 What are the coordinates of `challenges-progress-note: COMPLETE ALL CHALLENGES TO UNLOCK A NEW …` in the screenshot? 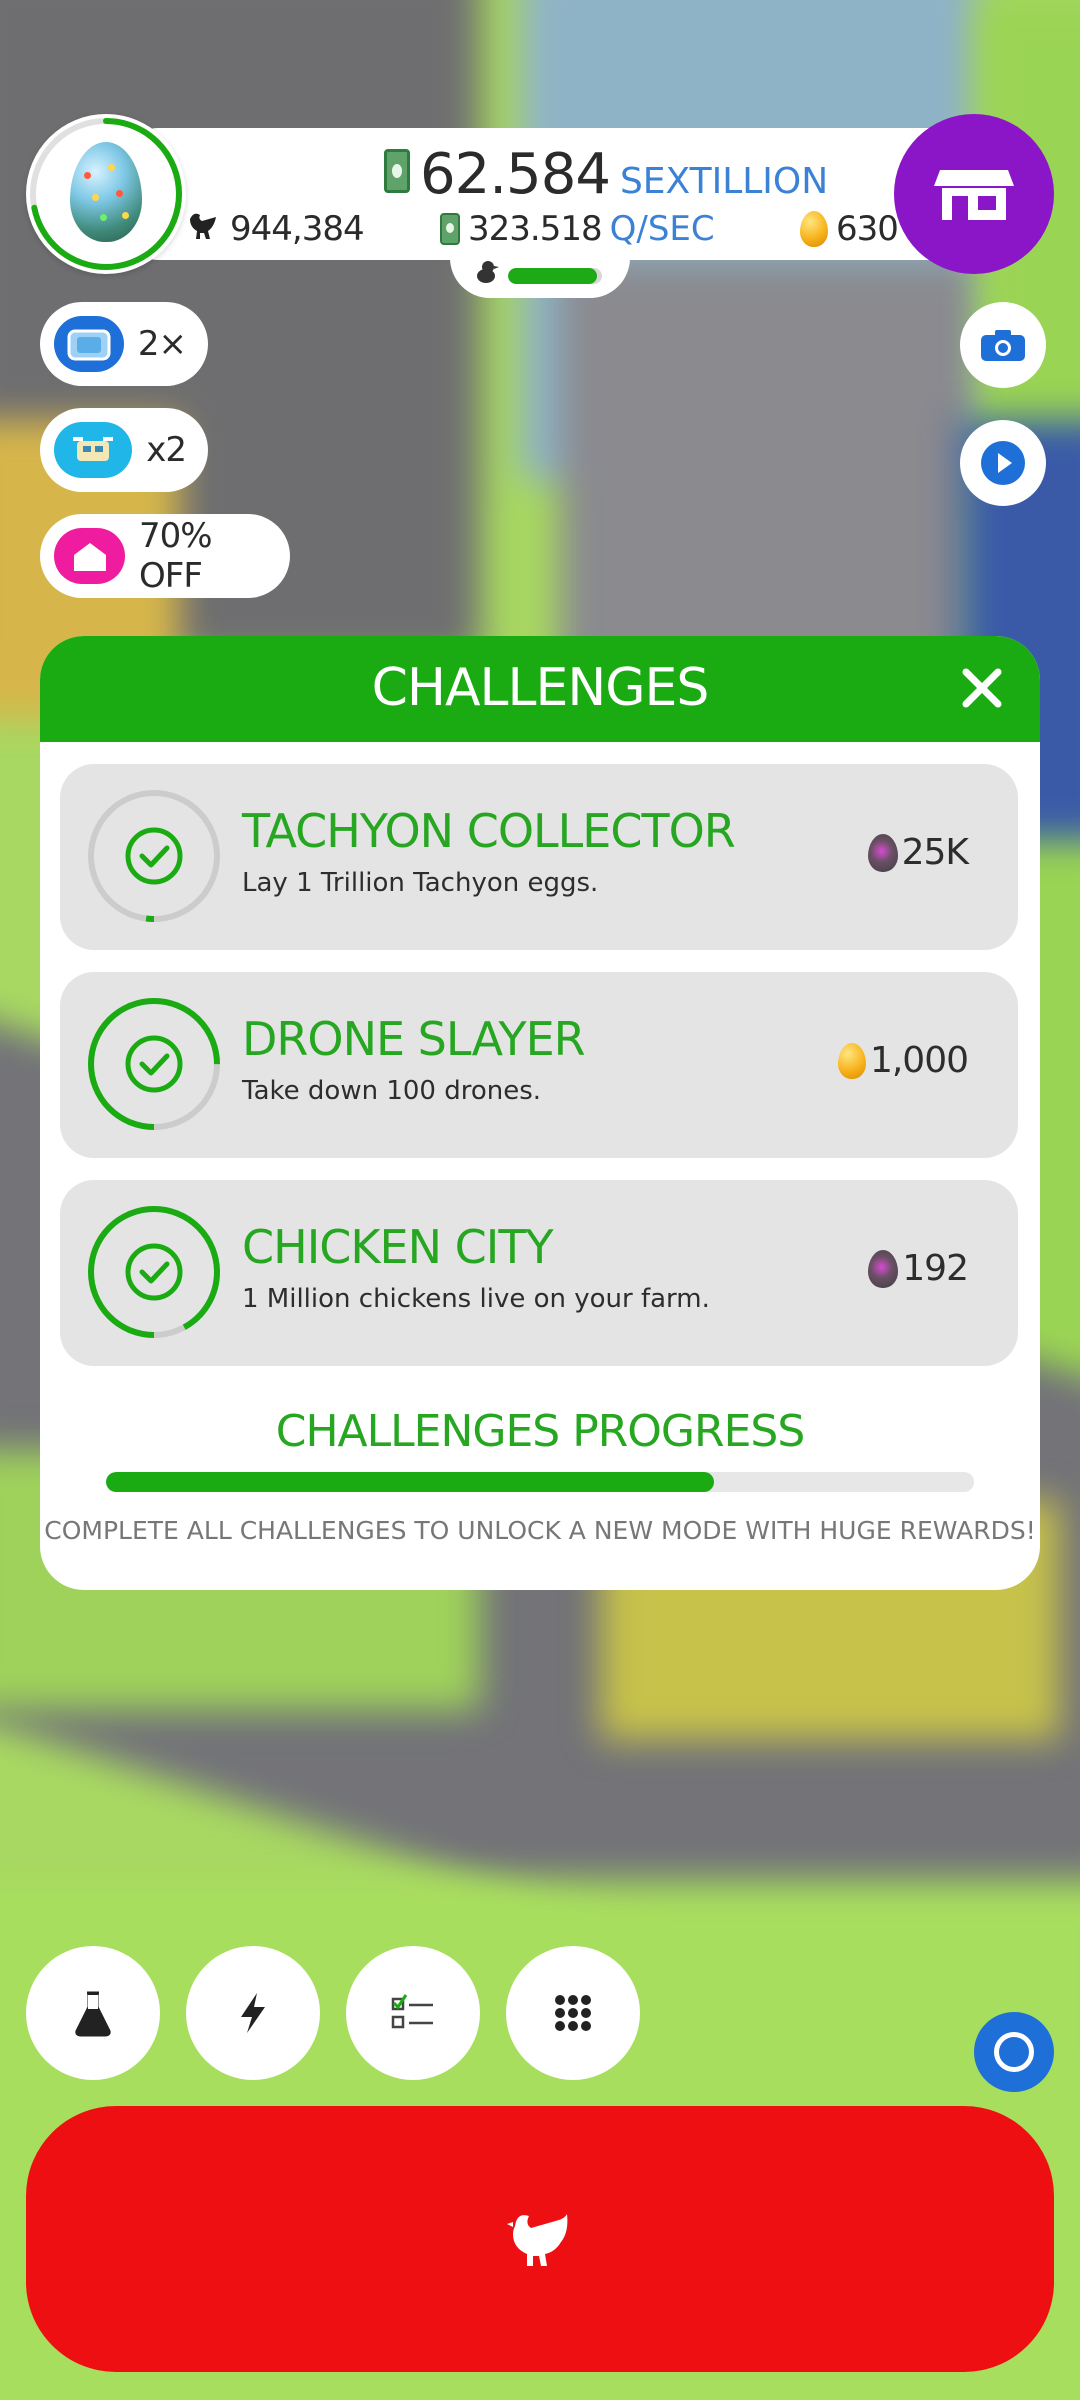 It's located at (540, 1530).